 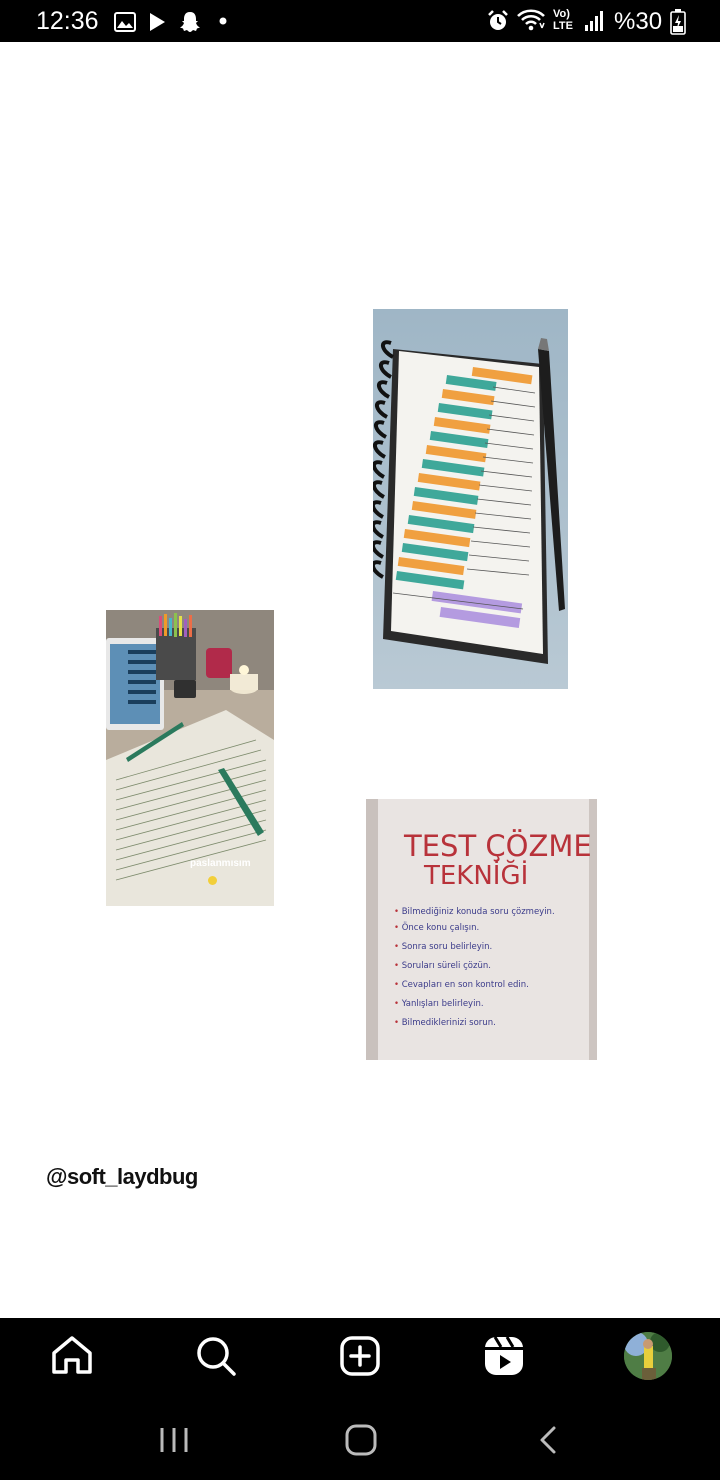 I want to click on planner-photo, so click(x=470, y=499).